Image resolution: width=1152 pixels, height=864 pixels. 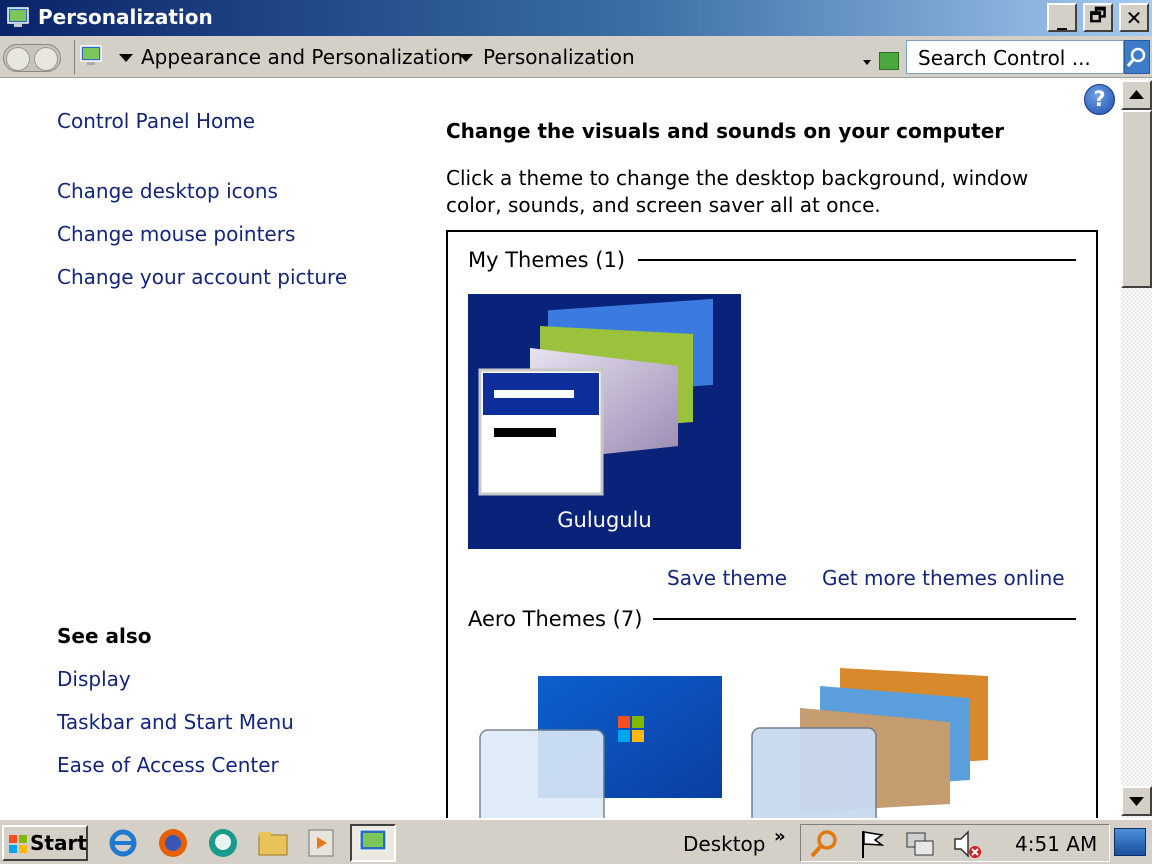 What do you see at coordinates (547, 260) in the screenshot?
I see `my-themes-heading: My Themes (1)` at bounding box center [547, 260].